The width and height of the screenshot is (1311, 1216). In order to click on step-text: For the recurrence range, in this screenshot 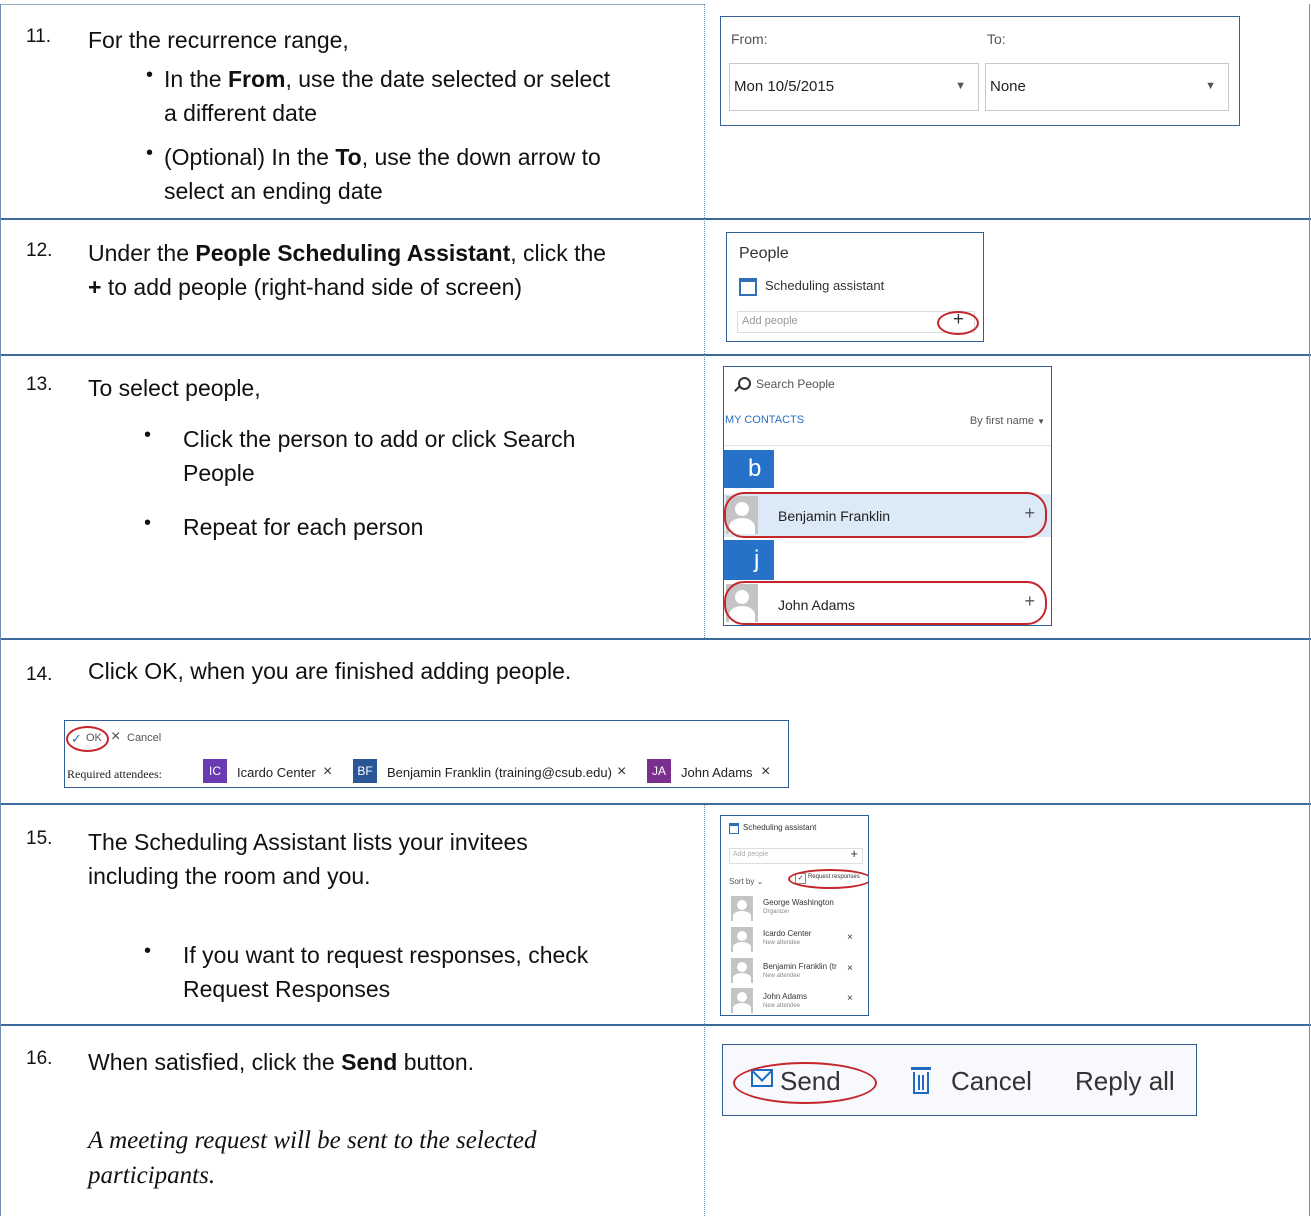, I will do `click(218, 40)`.